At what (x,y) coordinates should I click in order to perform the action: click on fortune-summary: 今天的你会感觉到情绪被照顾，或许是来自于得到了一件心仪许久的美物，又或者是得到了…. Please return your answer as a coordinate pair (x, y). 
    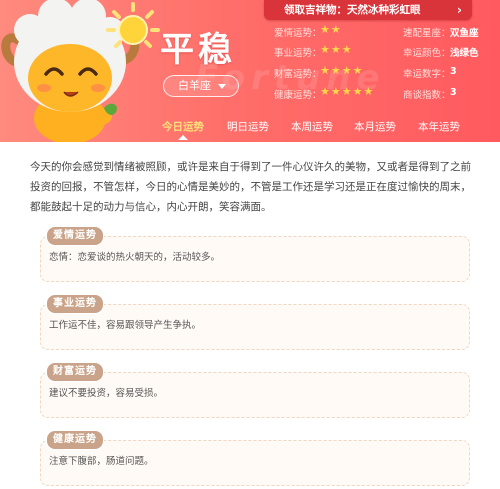
    Looking at the image, I should click on (250, 187).